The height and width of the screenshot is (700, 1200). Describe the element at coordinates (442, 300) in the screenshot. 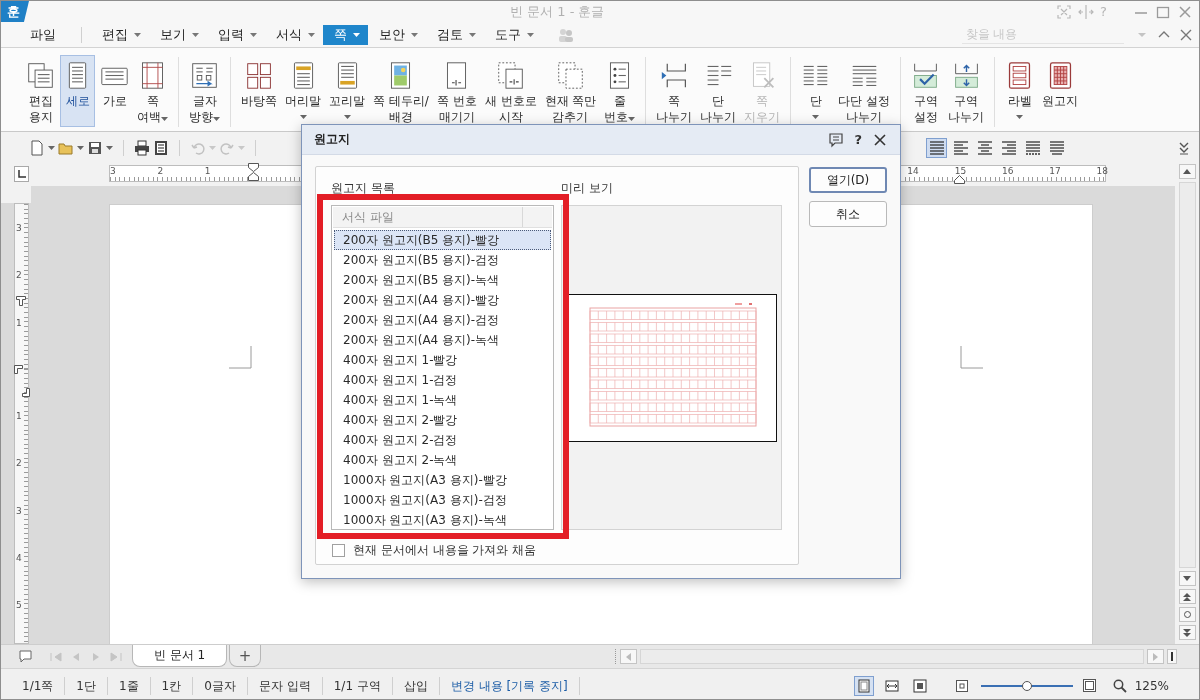

I see `list-item: 200자 원고지(A4 용지)-빨강` at that location.